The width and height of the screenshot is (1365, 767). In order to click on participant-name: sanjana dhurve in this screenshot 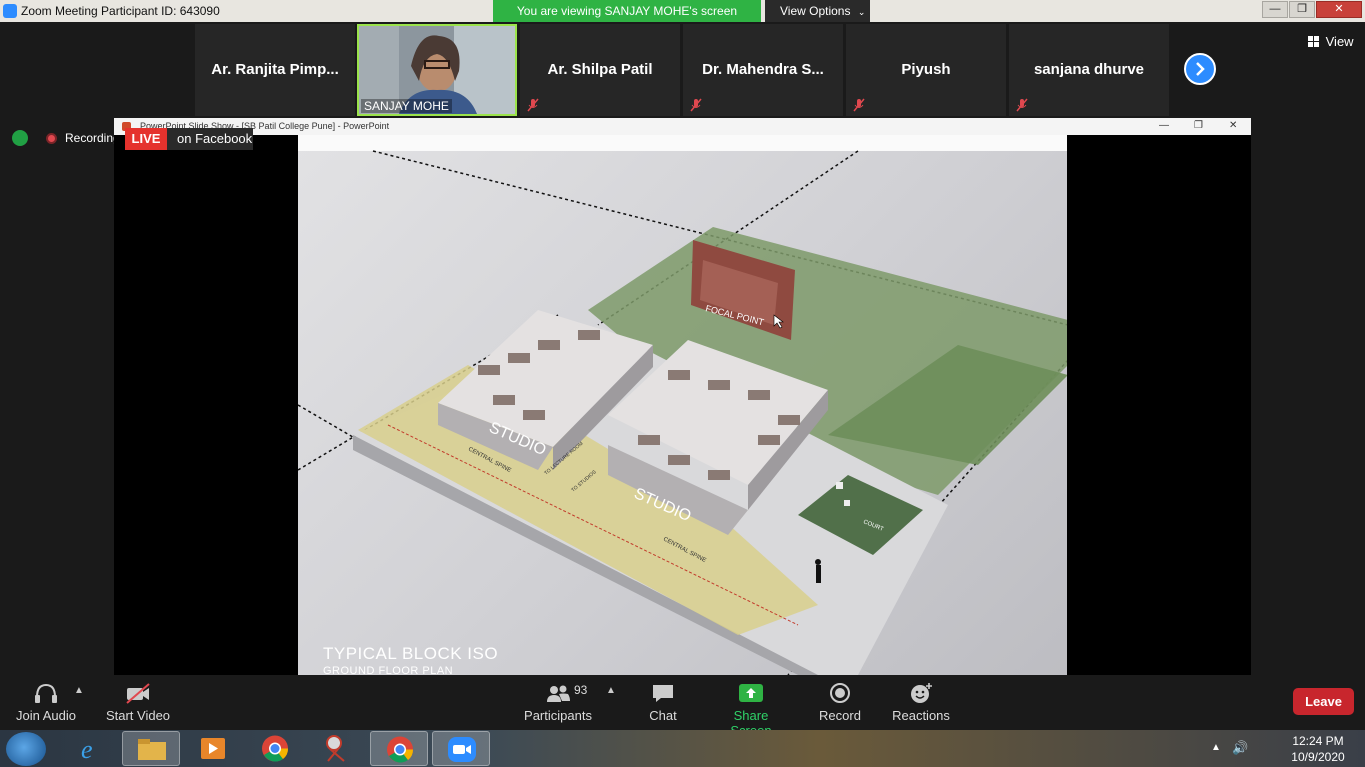, I will do `click(1089, 69)`.